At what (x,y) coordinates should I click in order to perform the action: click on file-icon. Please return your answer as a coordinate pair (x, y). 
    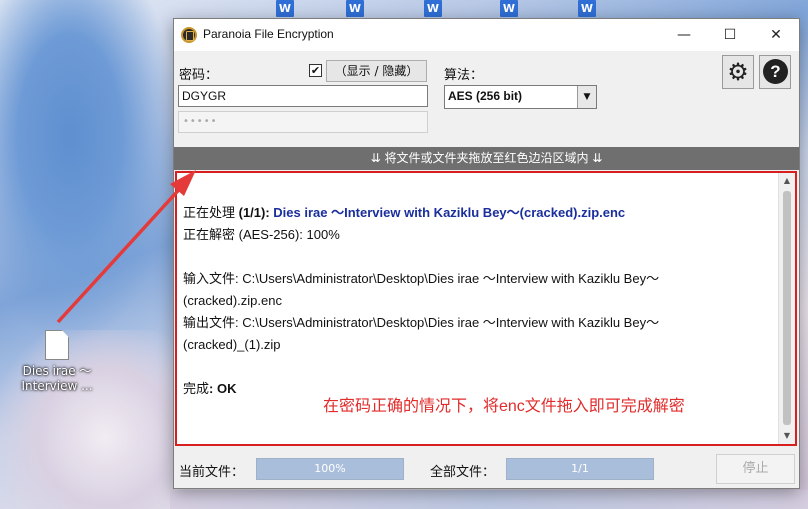
    Looking at the image, I should click on (57, 345).